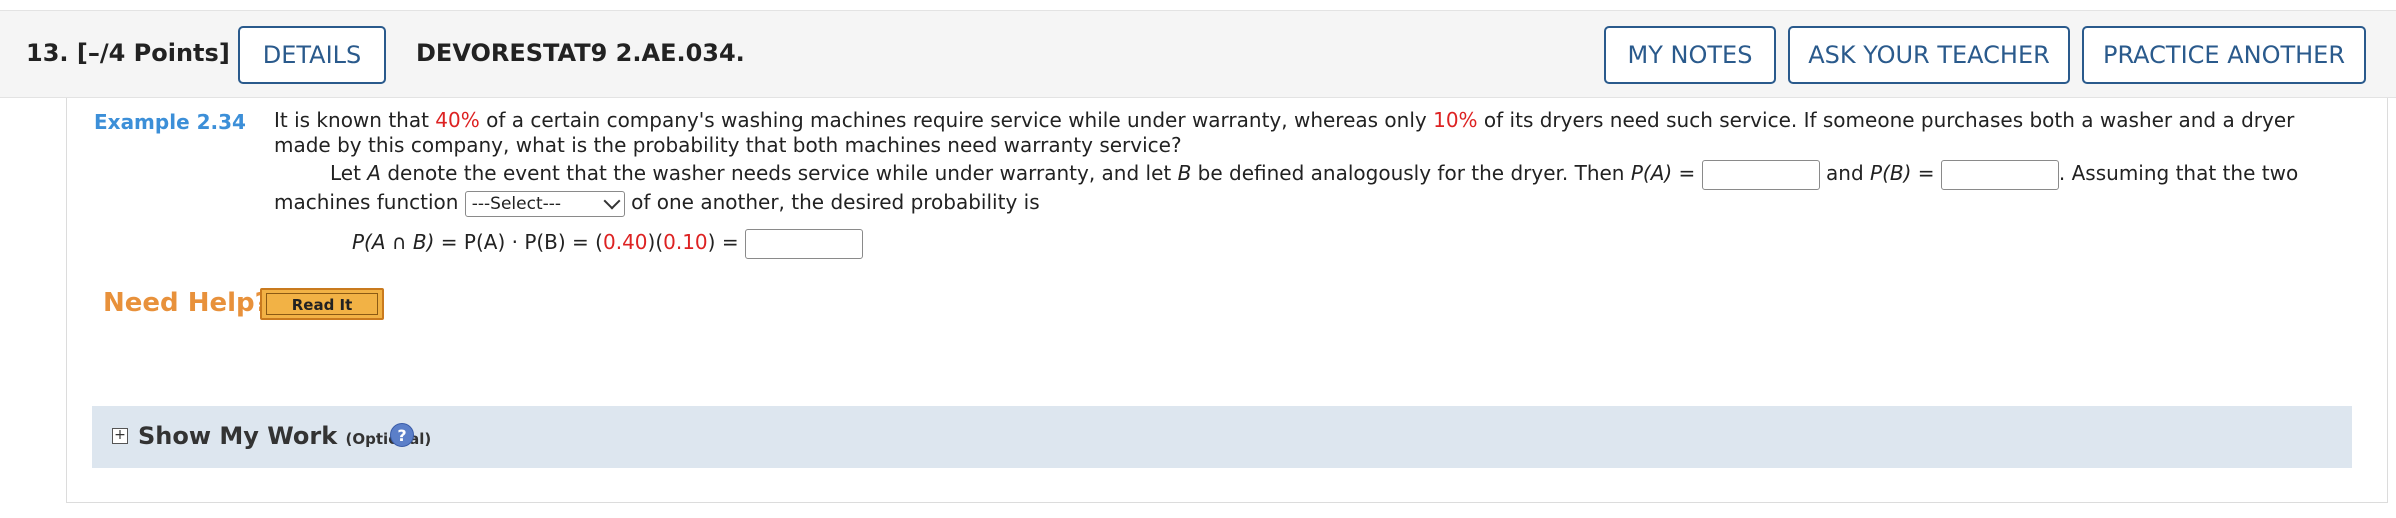 This screenshot has height=518, width=2396. What do you see at coordinates (1651, 173) in the screenshot?
I see `pa-label: P(A)` at bounding box center [1651, 173].